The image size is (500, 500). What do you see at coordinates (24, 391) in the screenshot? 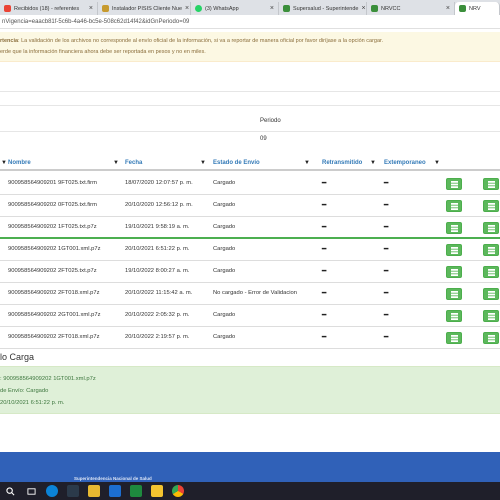
I see `detalle-estado: de Envío: Cargado` at bounding box center [24, 391].